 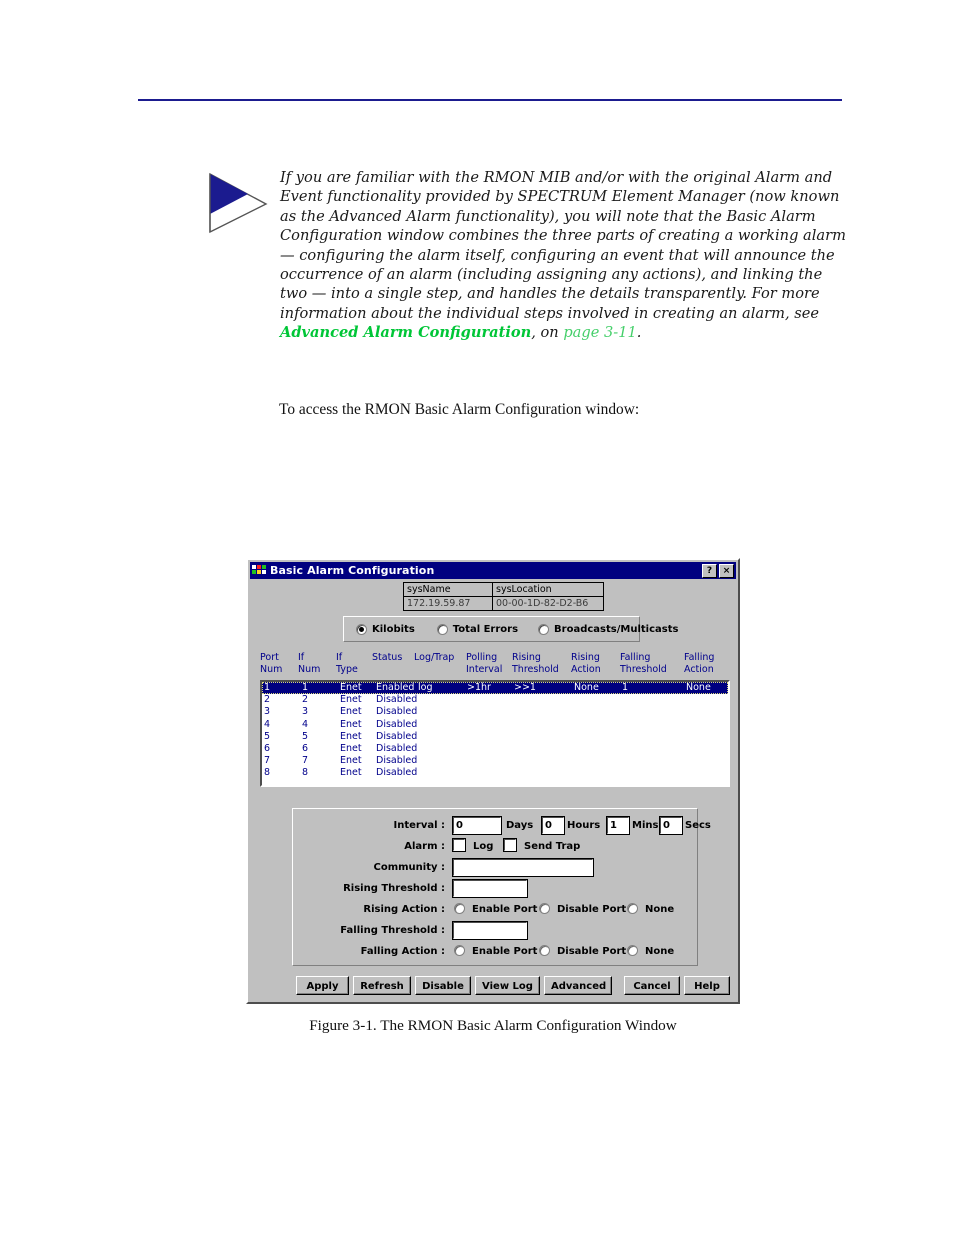 I want to click on cancel-button: Cancel, so click(x=652, y=985).